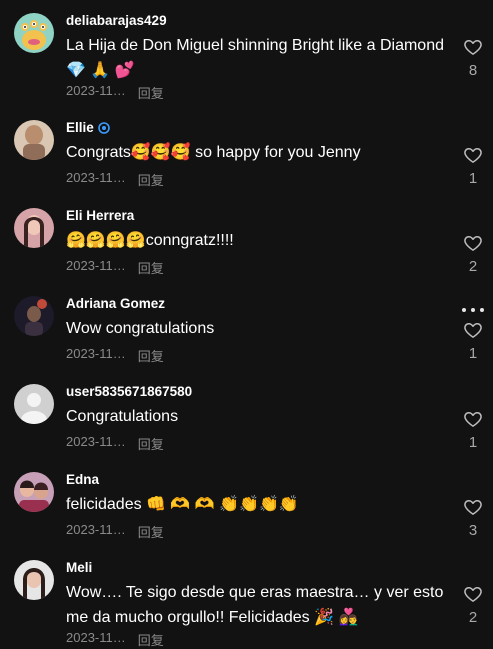 Image resolution: width=493 pixels, height=649 pixels. I want to click on username-text: Edna, so click(83, 479).